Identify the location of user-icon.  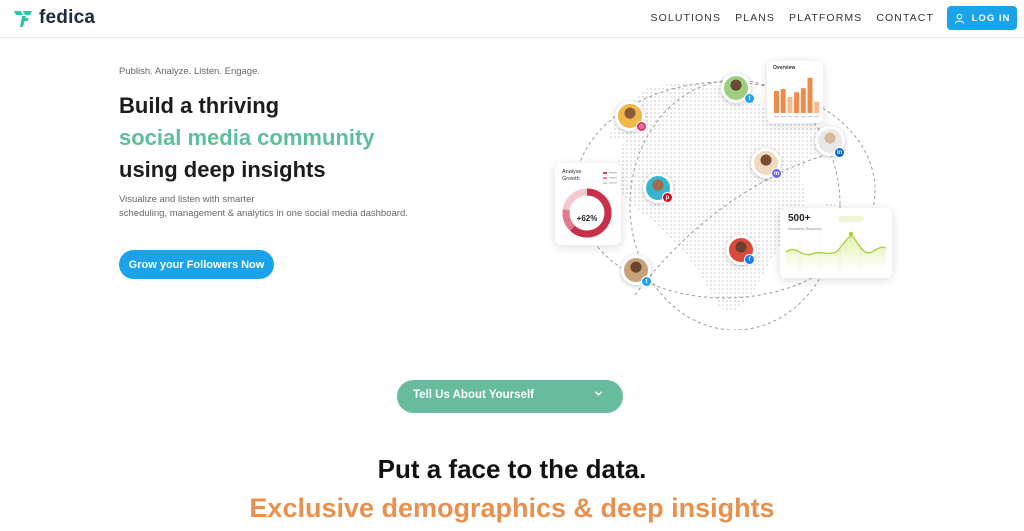
(959, 18).